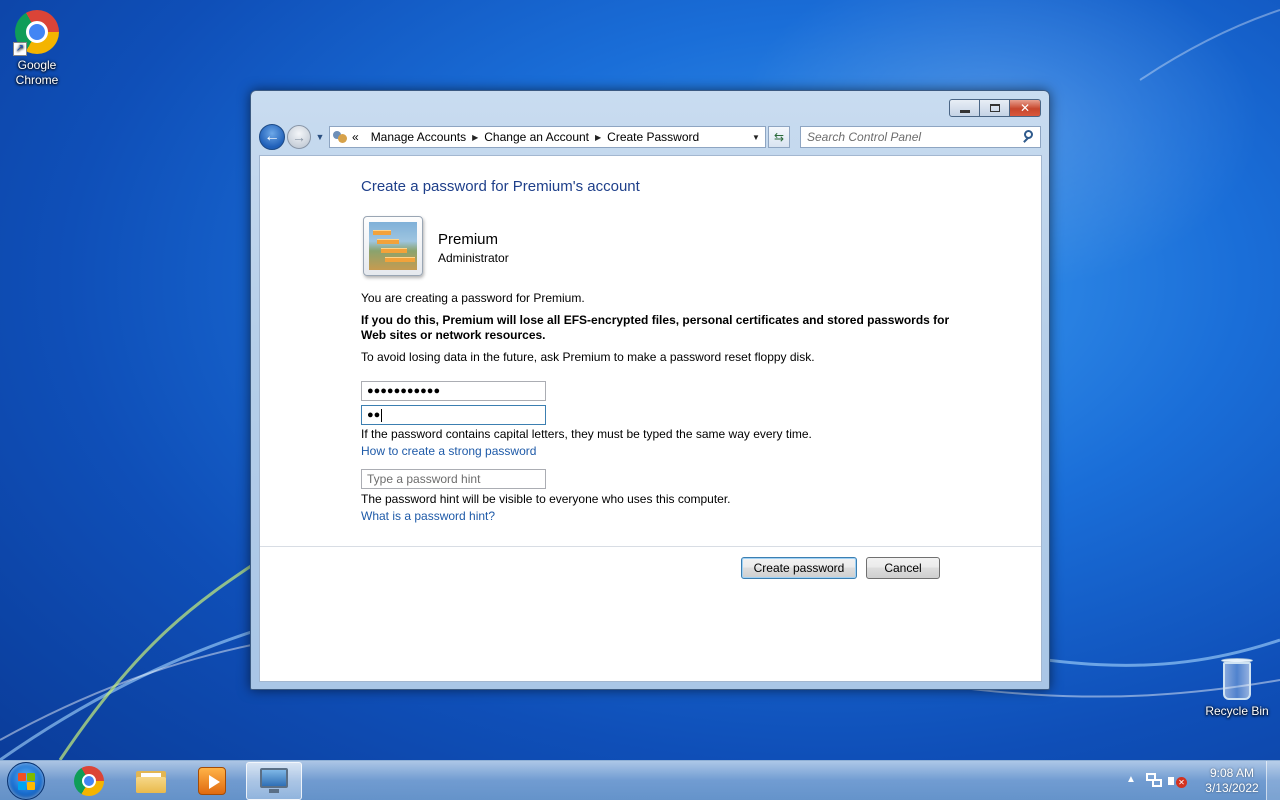 The image size is (1280, 800). I want to click on taskbar-windows-explorer, so click(151, 781).